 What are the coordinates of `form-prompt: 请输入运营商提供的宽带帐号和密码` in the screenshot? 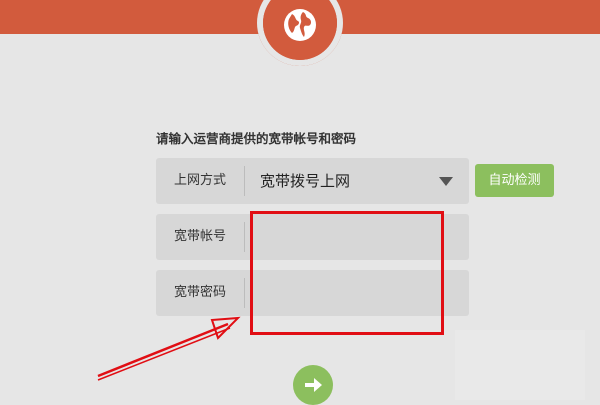 It's located at (256, 138).